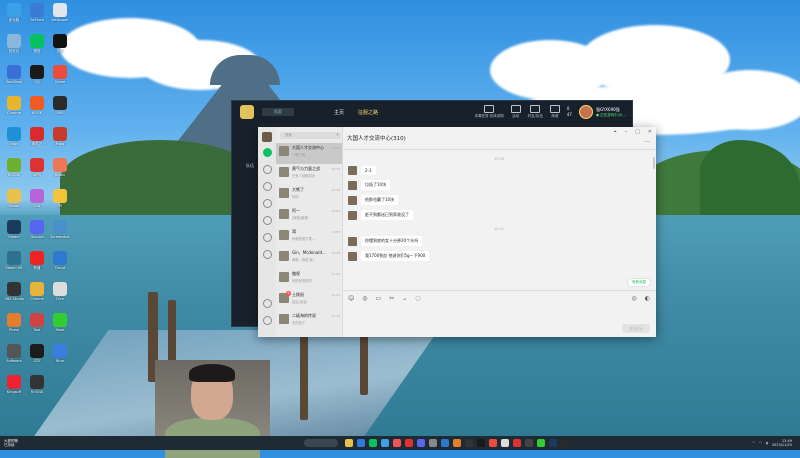  Describe the element at coordinates (60, 260) in the screenshot. I see `desktop-icon: Cloud` at that location.